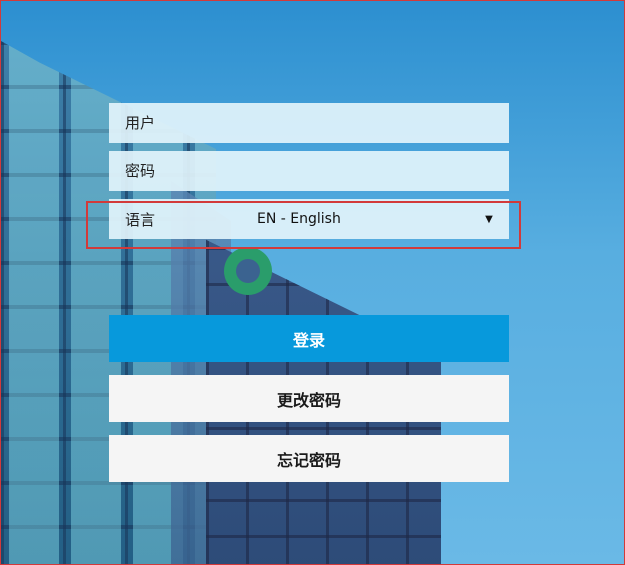  What do you see at coordinates (248, 271) in the screenshot?
I see `building-logo-icon` at bounding box center [248, 271].